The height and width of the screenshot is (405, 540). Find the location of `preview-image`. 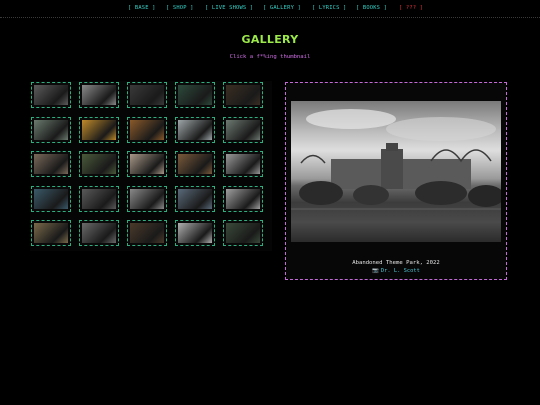

preview-image is located at coordinates (396, 171).